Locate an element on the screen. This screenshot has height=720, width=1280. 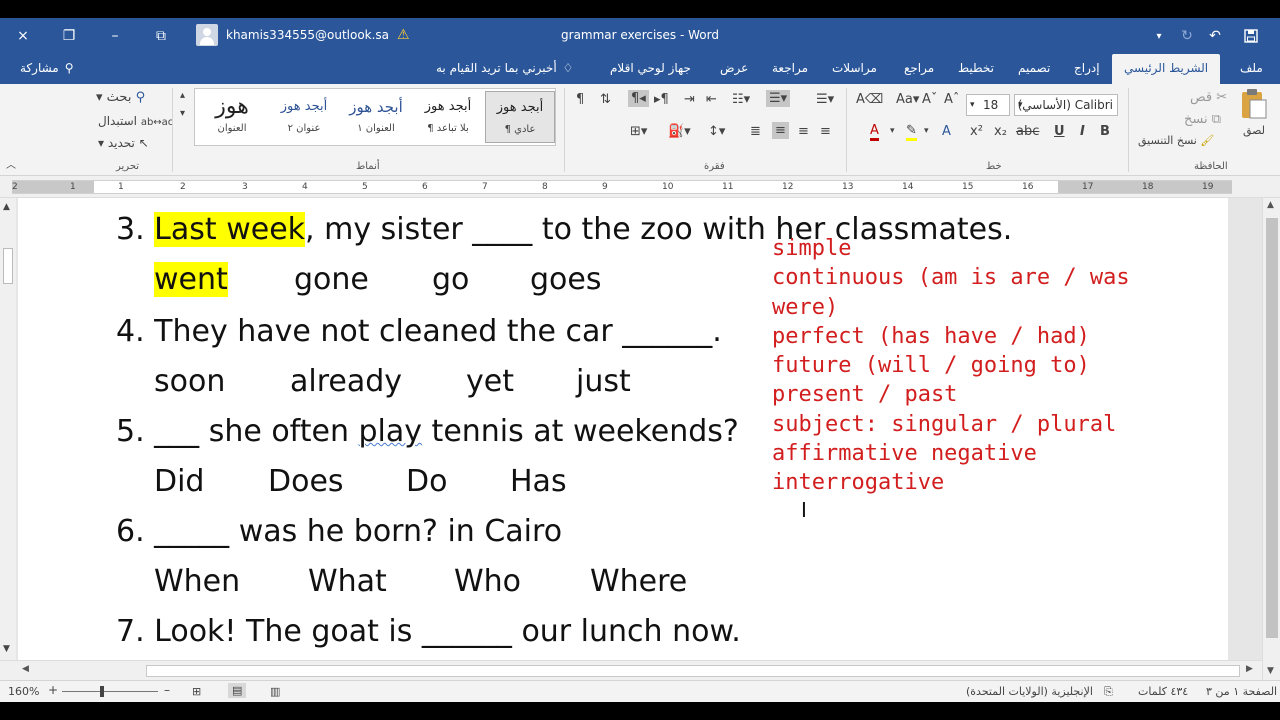
replace-button: استبدال ab↔ac is located at coordinates (135, 121).